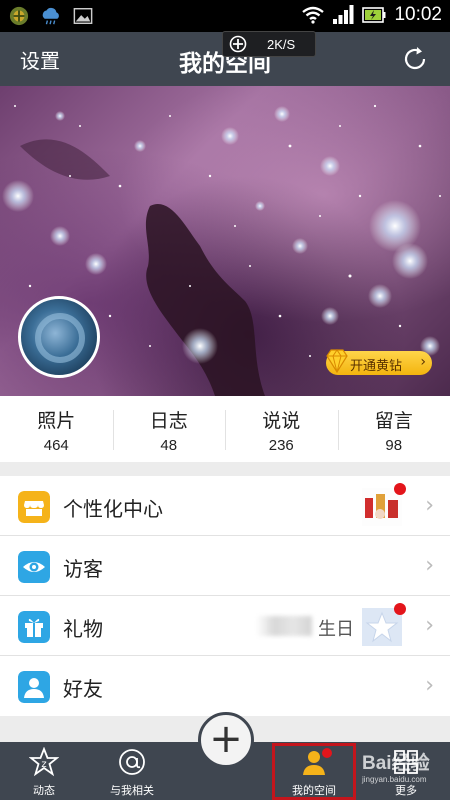 The image size is (450, 800). What do you see at coordinates (238, 44) in the screenshot?
I see `speed-meter-icon` at bounding box center [238, 44].